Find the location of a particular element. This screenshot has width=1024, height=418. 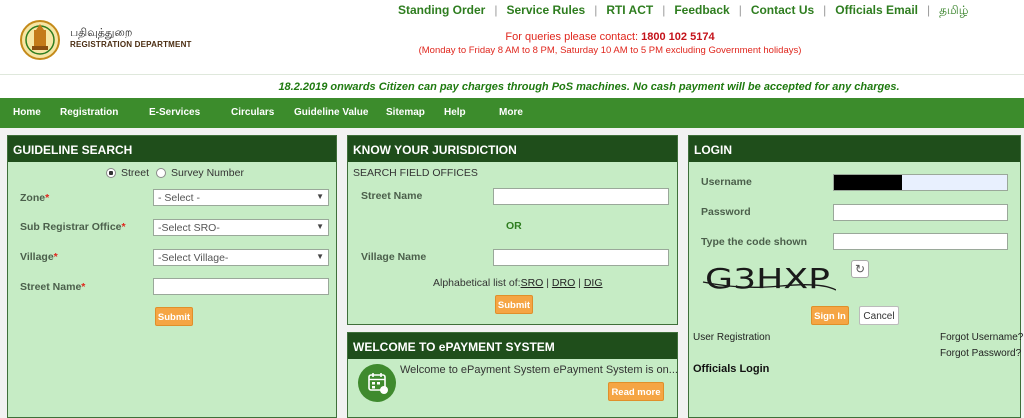

radio-street-label: Street is located at coordinates (135, 173).